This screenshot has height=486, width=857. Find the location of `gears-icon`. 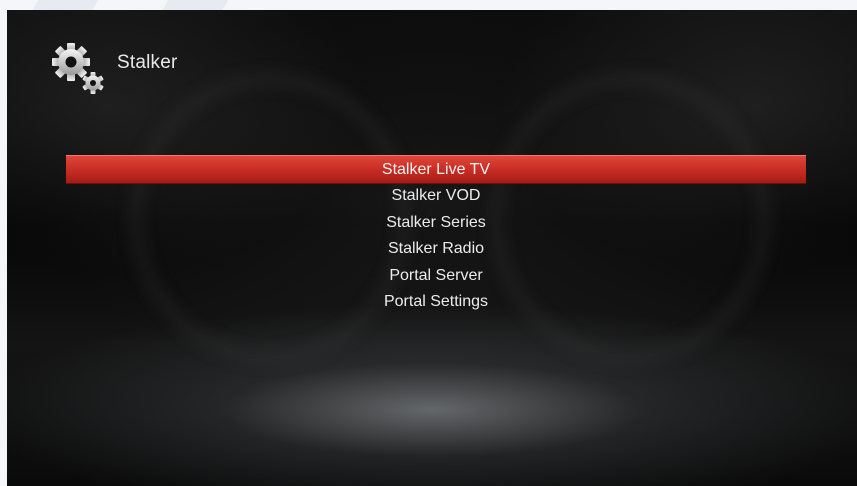

gears-icon is located at coordinates (81, 68).